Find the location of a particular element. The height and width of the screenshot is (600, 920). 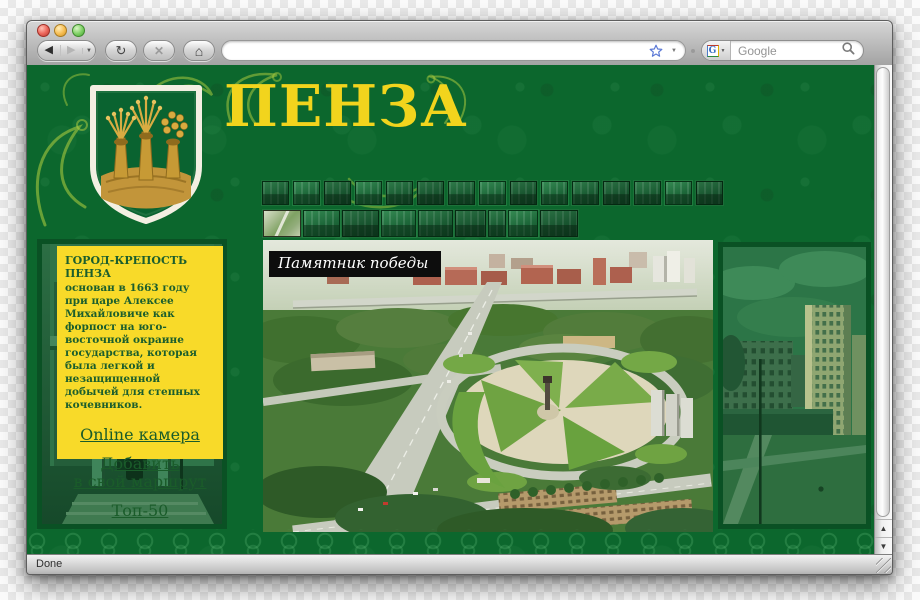

zoom-window-button is located at coordinates (78, 30).